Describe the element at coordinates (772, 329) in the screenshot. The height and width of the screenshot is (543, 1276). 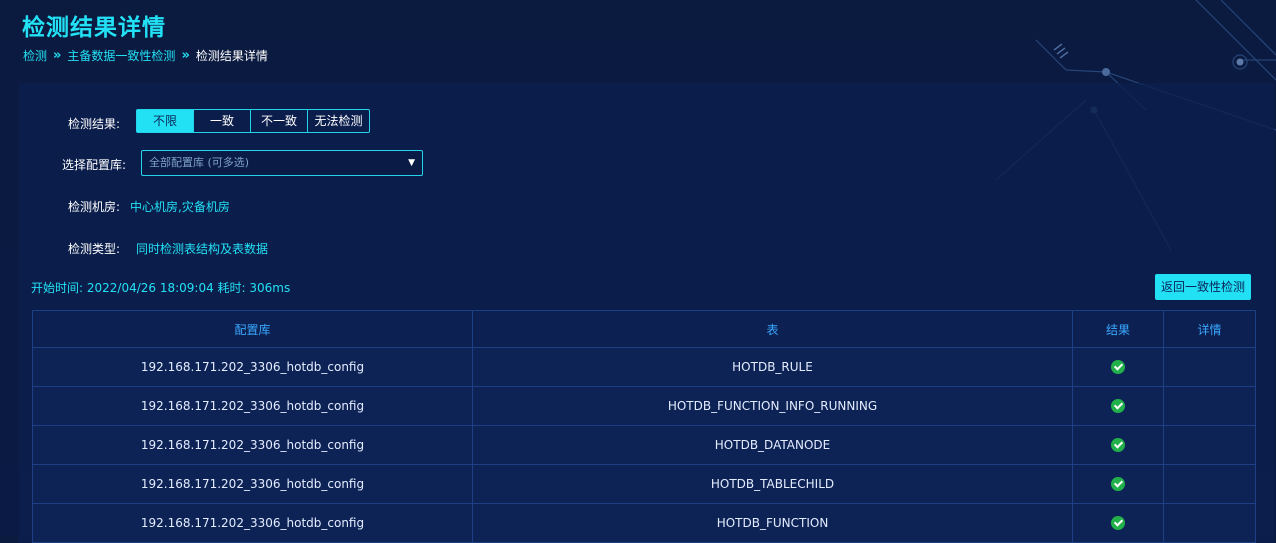
I see `column-header-table: 表` at that location.